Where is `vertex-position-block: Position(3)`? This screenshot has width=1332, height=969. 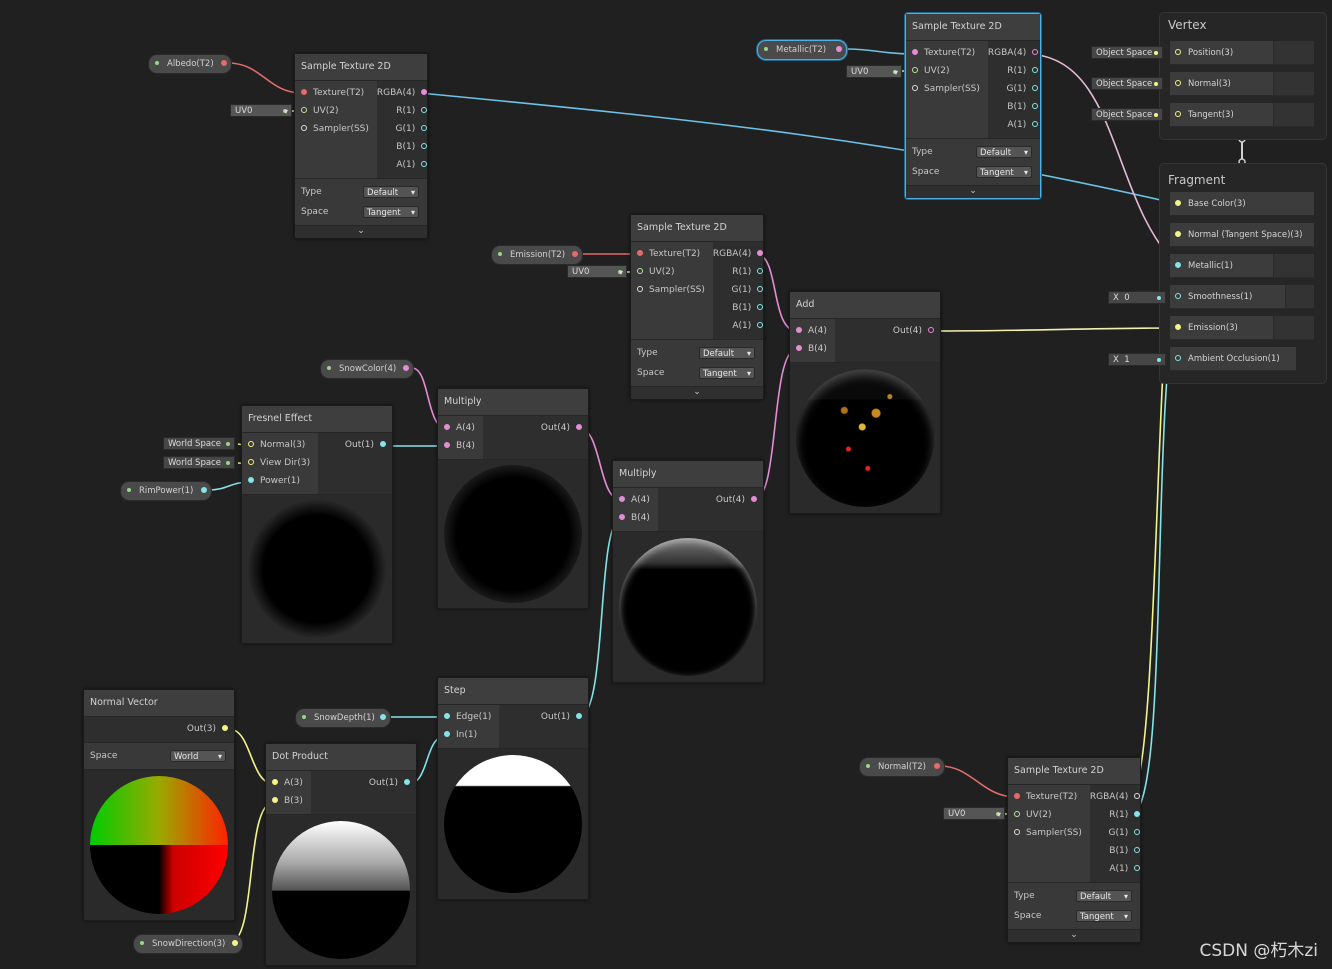
vertex-position-block: Position(3) is located at coordinates (1242, 53).